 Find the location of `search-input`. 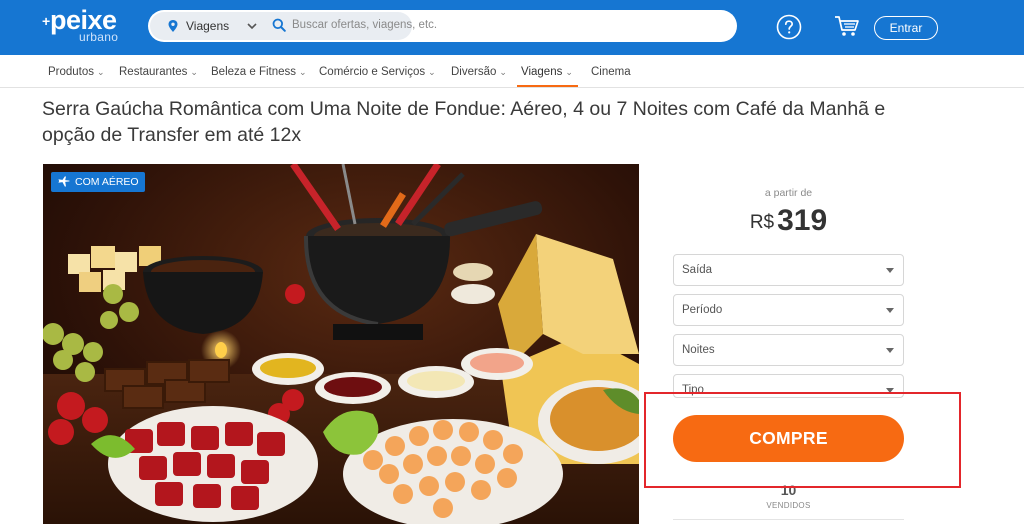

search-input is located at coordinates (442, 25).